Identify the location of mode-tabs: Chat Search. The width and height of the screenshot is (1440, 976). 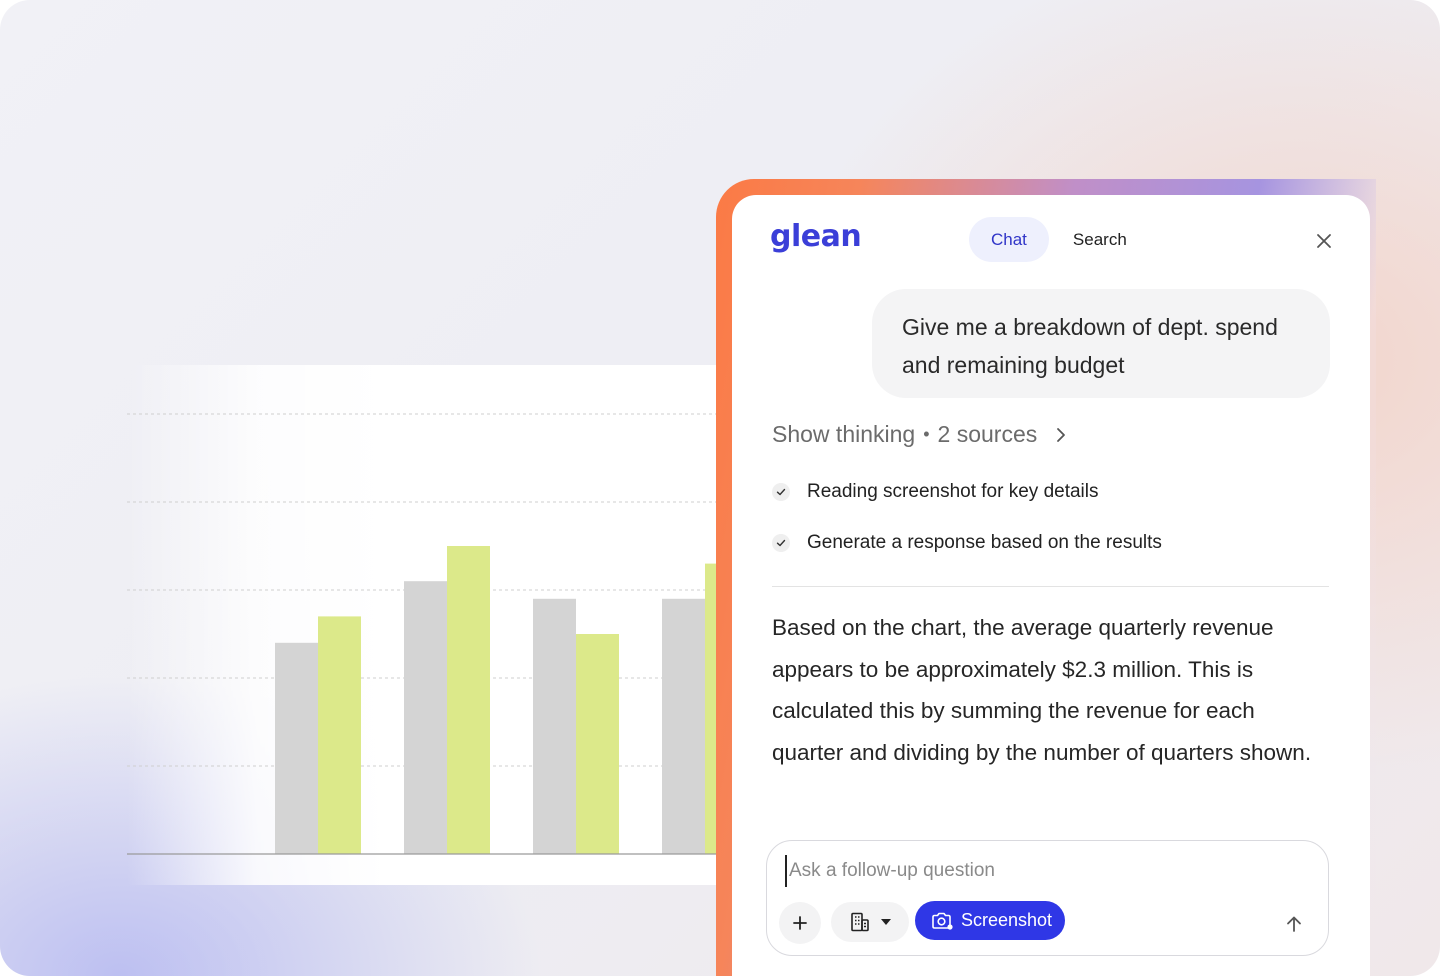
(1059, 239).